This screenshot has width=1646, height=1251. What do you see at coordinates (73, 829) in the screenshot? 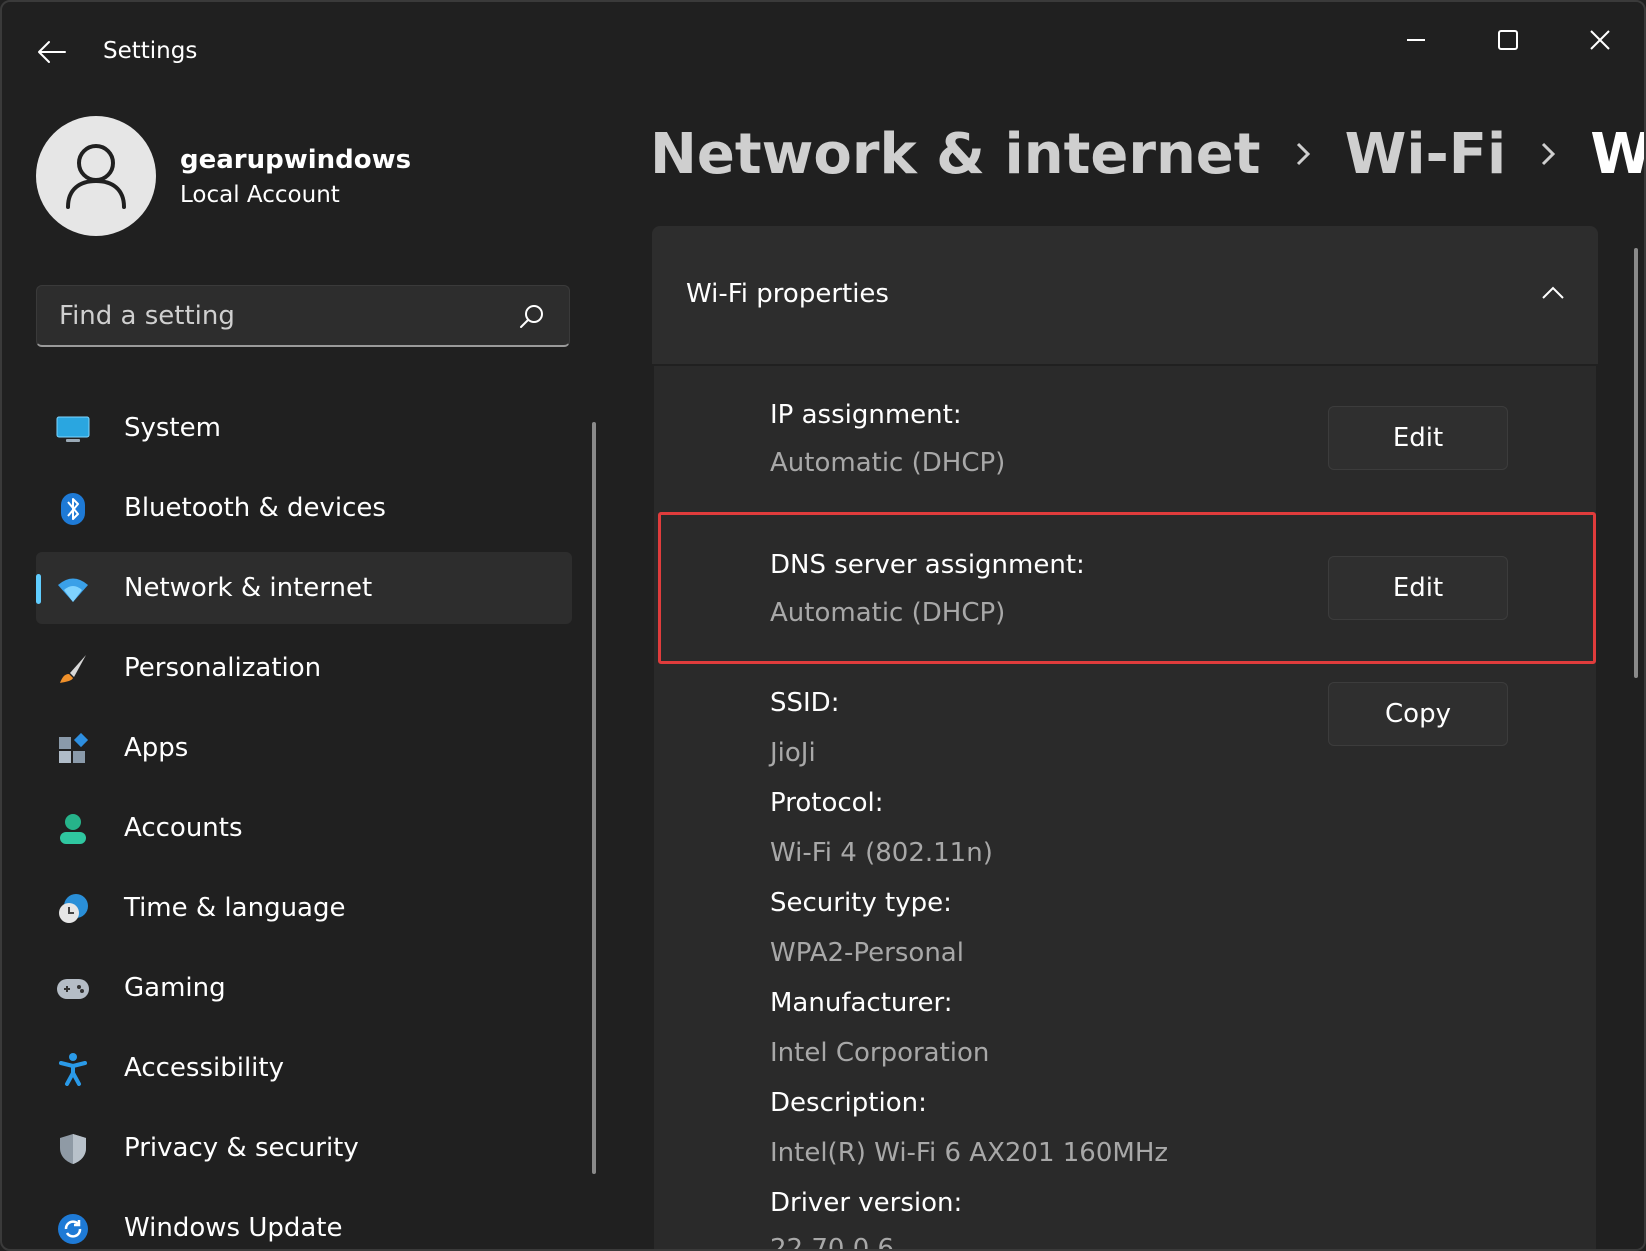
I see `person-icon` at bounding box center [73, 829].